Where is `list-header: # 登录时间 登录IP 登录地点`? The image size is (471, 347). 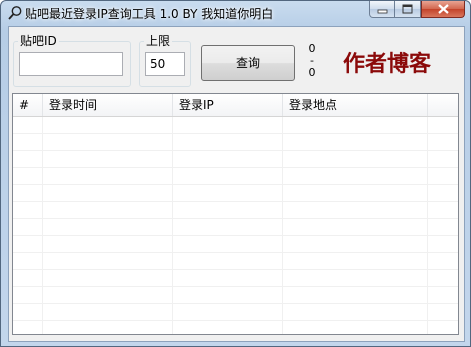
list-header: # 登录时间 登录IP 登录地点 is located at coordinates (235, 105).